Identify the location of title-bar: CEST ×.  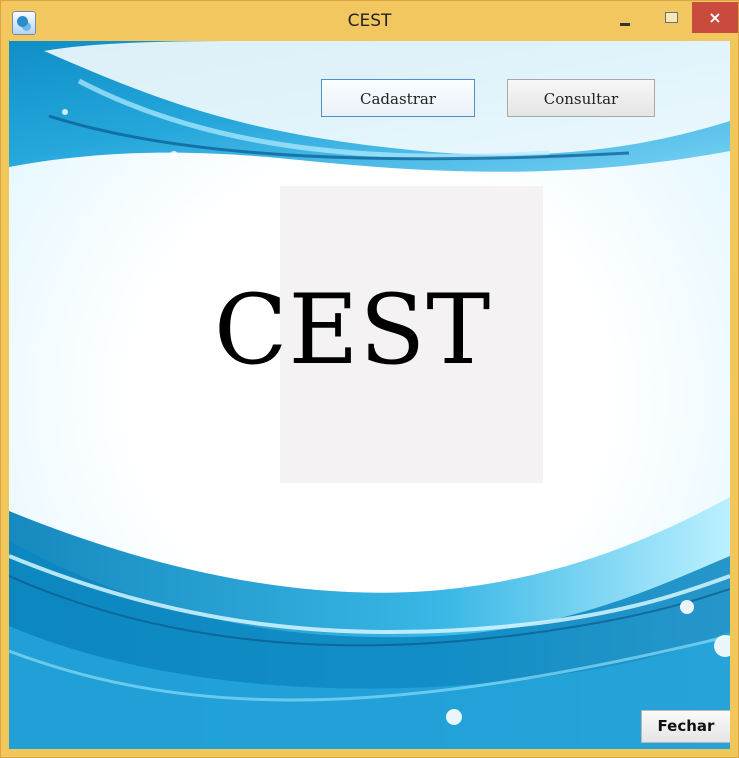
(369, 21).